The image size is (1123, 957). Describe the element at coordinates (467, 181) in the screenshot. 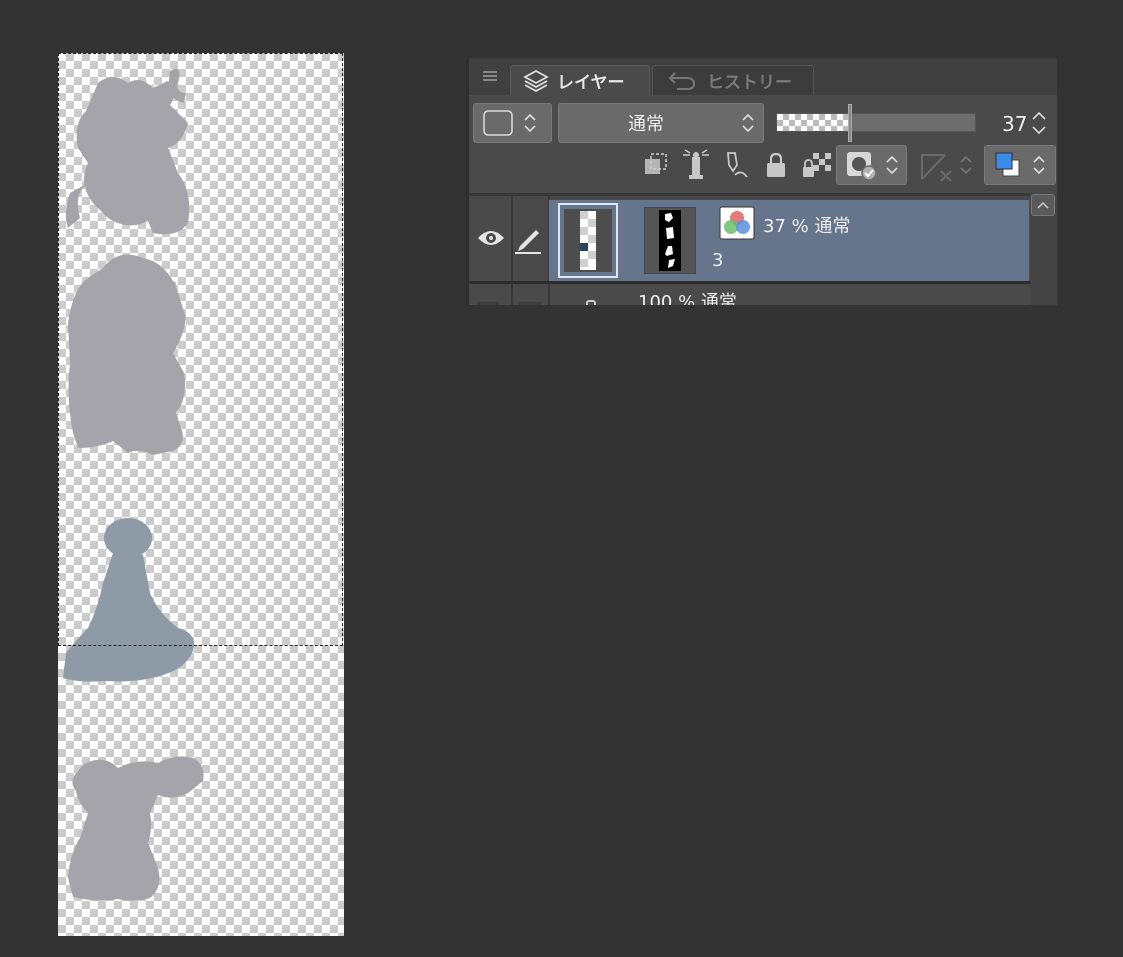

I see `panel-edge` at that location.